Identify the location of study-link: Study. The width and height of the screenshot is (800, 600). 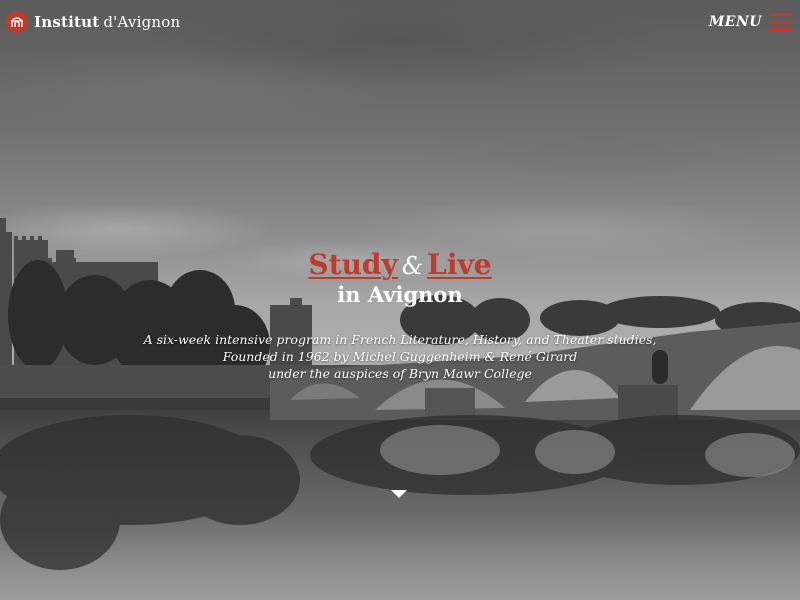
(352, 264).